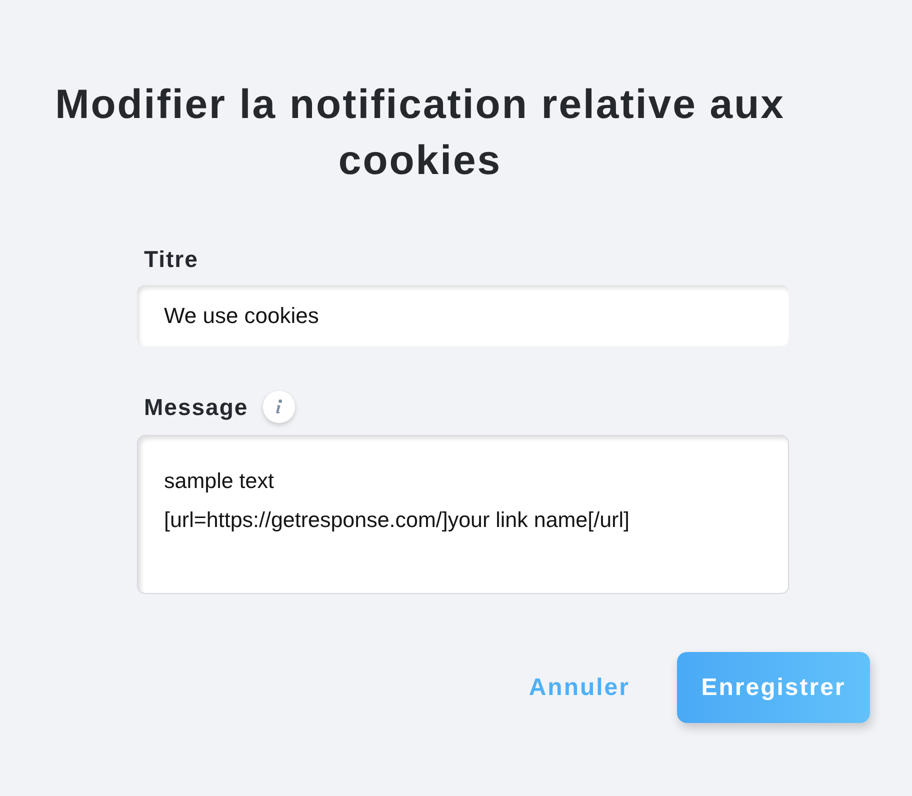  I want to click on title-label: Titre, so click(171, 259).